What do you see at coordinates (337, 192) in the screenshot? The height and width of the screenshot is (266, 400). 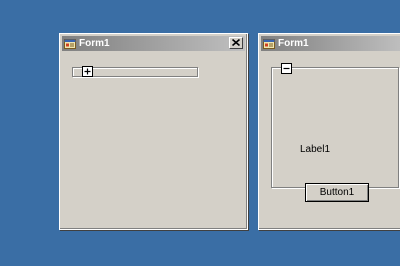 I see `button1: Button1` at bounding box center [337, 192].